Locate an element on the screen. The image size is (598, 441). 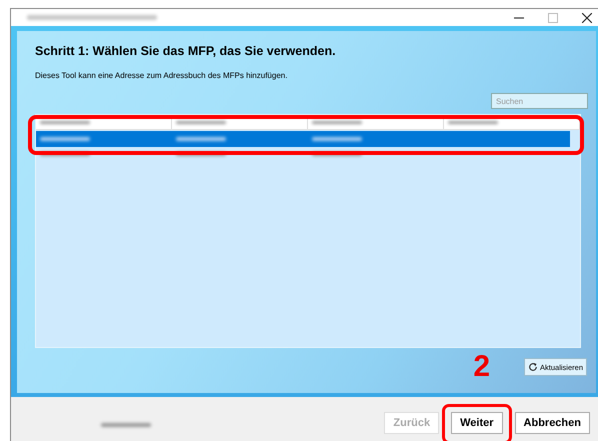
description-text: Dieses Tool kann eine Adresse zum Adressbuch des MFPs hinzufügen. is located at coordinates (161, 75).